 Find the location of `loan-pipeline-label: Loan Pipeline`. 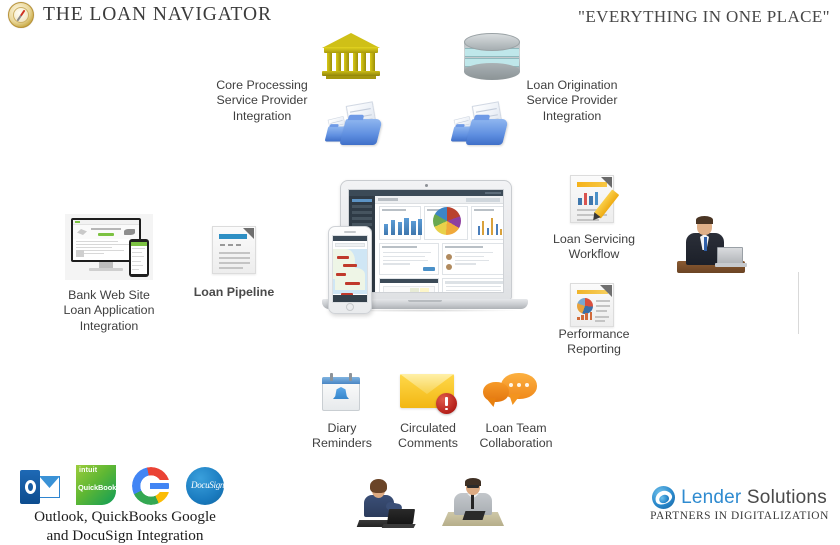

loan-pipeline-label: Loan Pipeline is located at coordinates (234, 292).